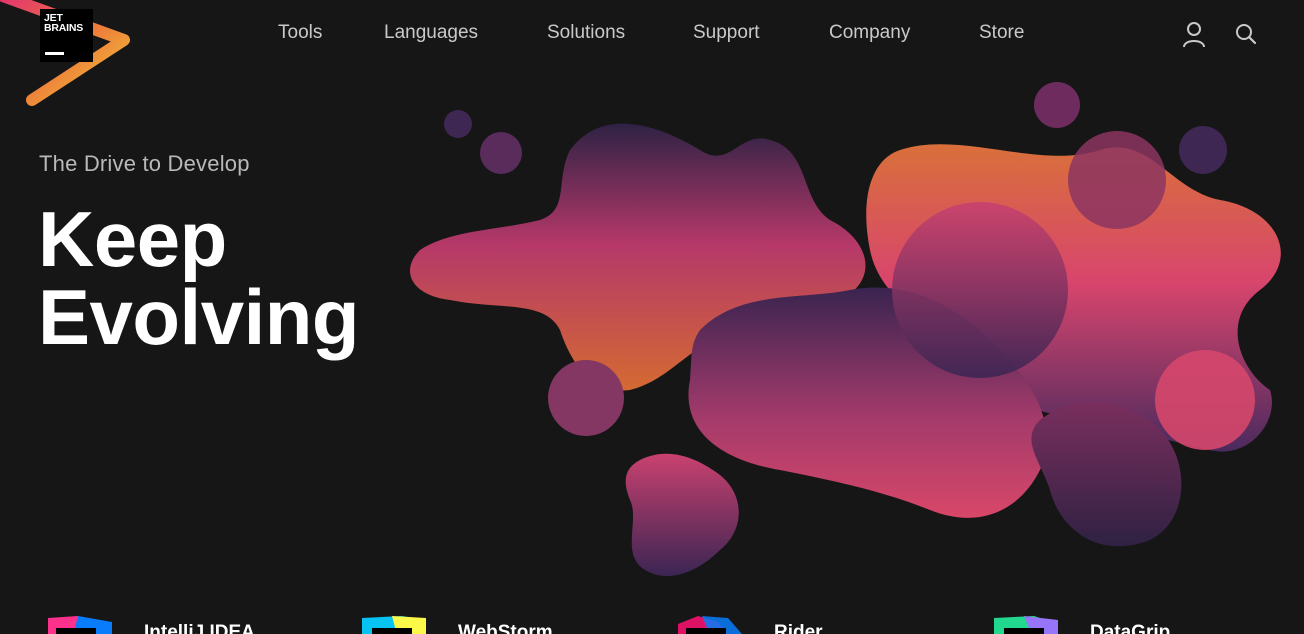 The image size is (1304, 634). I want to click on product-name: IntelliJ IDEA, so click(199, 628).